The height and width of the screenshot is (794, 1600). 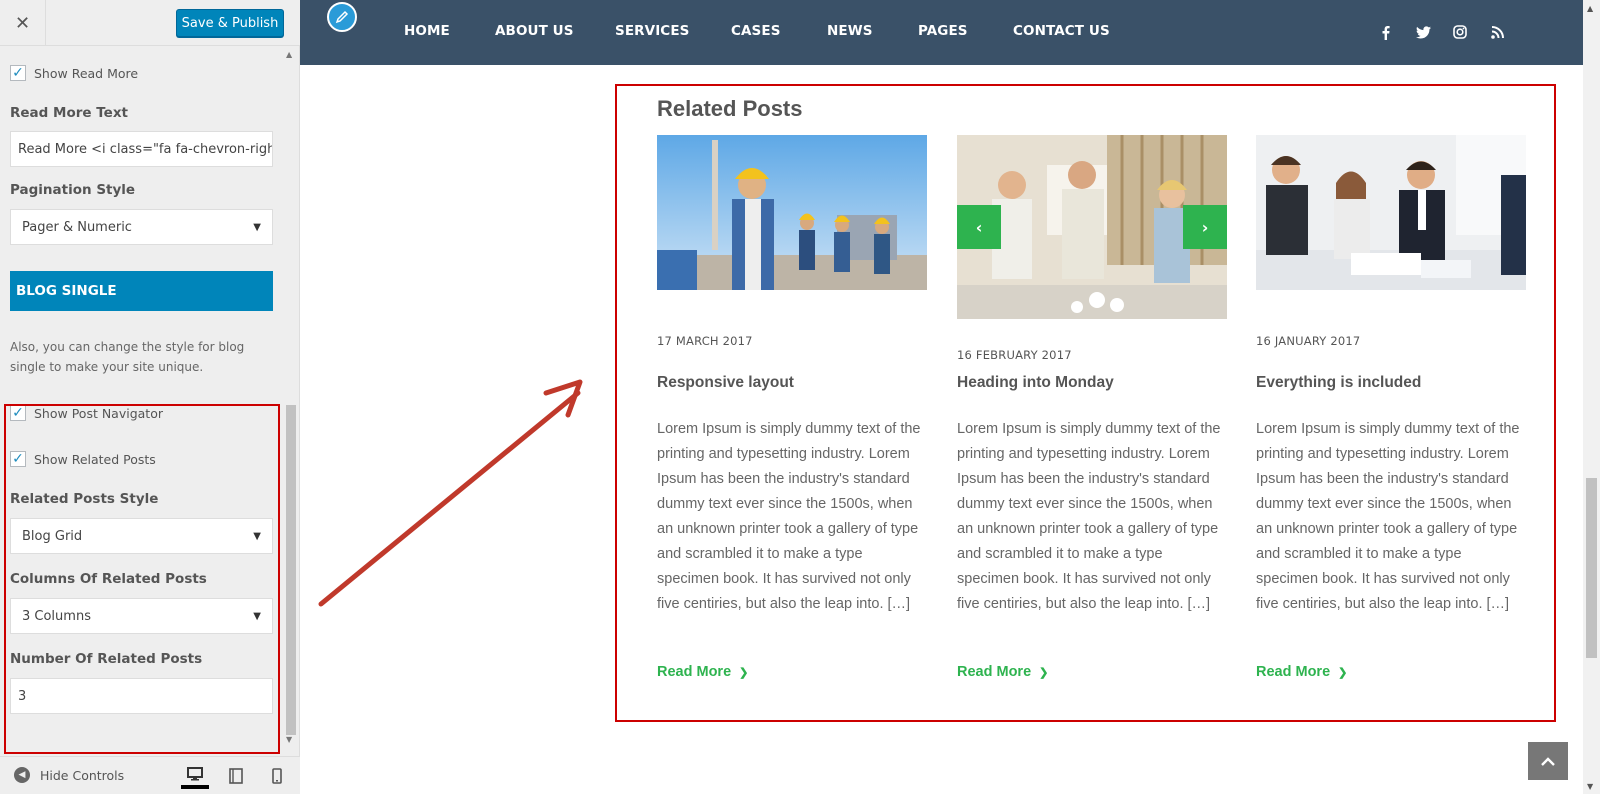 I want to click on post-thumbnail-business-meeting, so click(x=1391, y=212).